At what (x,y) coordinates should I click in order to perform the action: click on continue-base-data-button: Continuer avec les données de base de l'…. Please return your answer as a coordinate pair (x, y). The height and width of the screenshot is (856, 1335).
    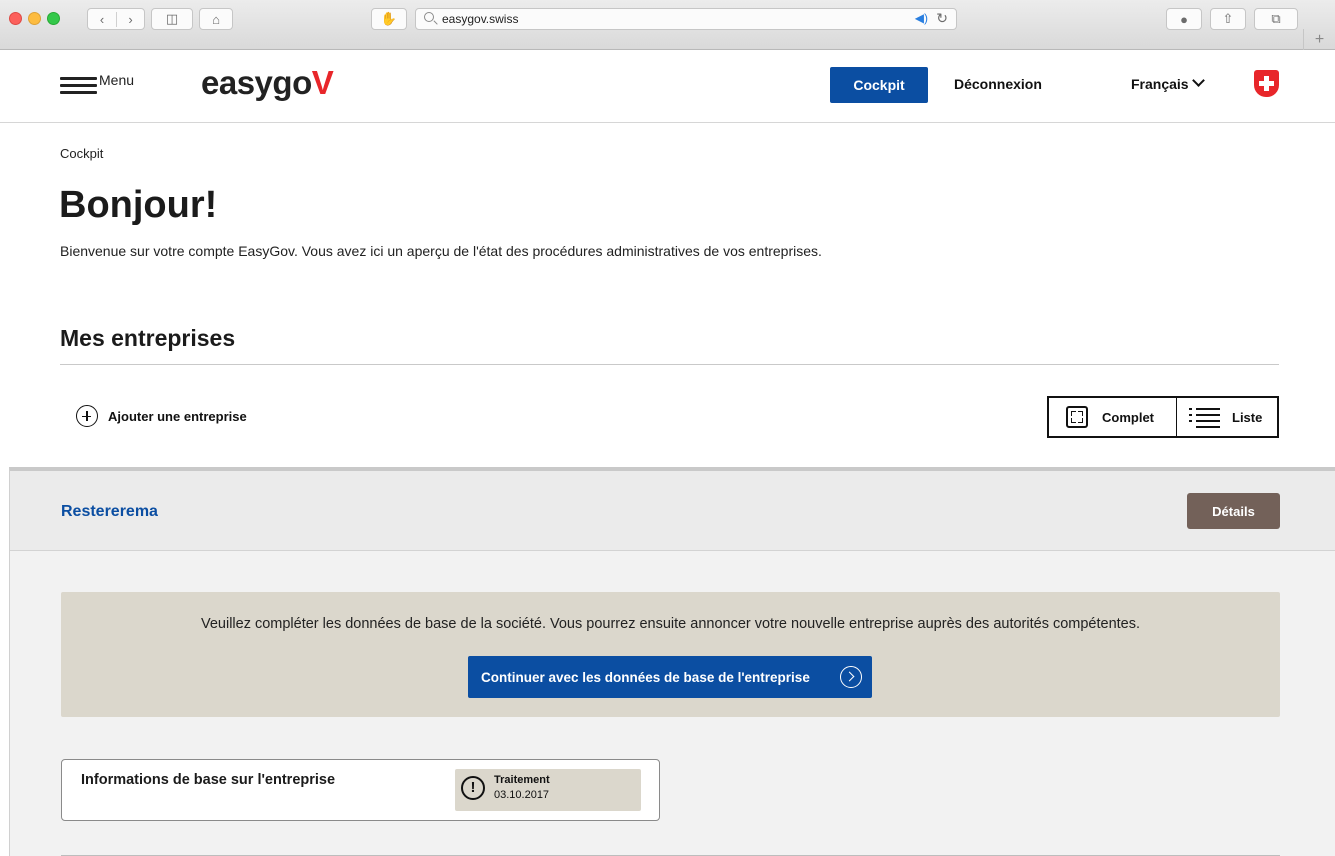
    Looking at the image, I should click on (670, 677).